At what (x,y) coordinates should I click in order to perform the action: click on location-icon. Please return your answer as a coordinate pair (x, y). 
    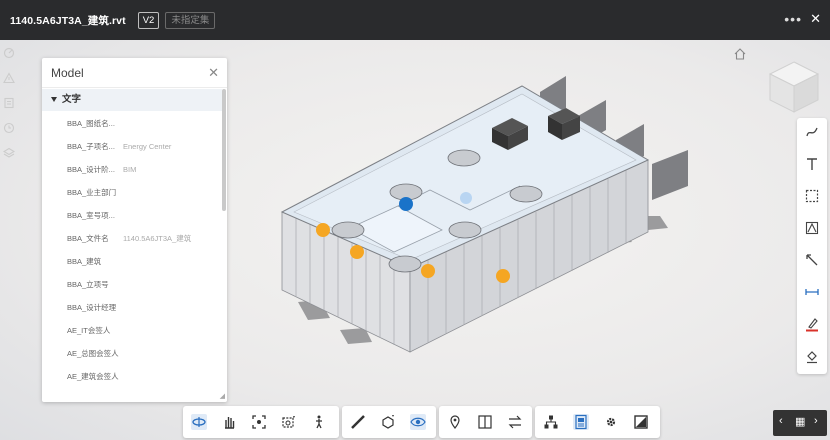
    Looking at the image, I should click on (455, 422).